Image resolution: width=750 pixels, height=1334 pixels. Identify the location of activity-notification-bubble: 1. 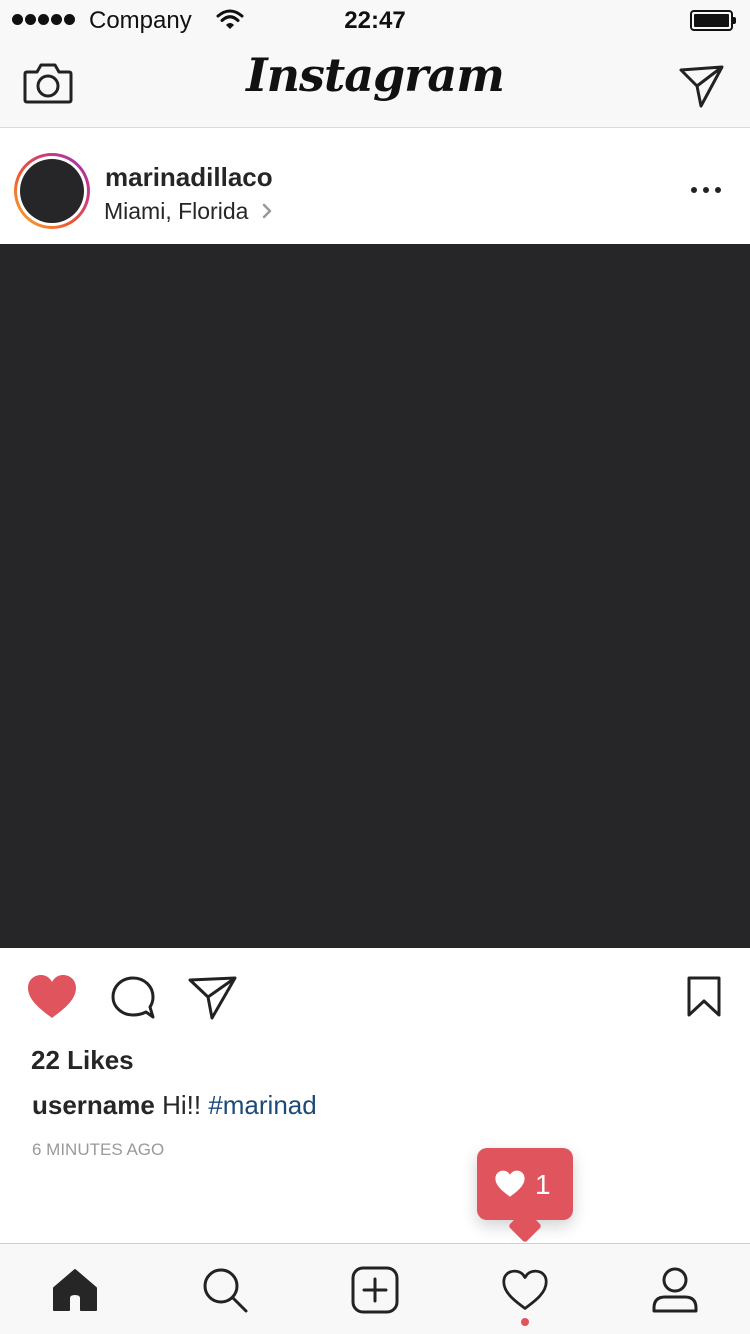
(525, 1195).